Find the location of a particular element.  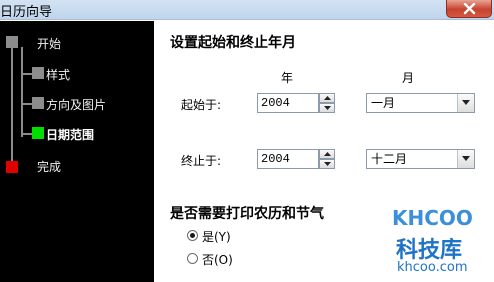

end-year-spinner is located at coordinates (327, 159).